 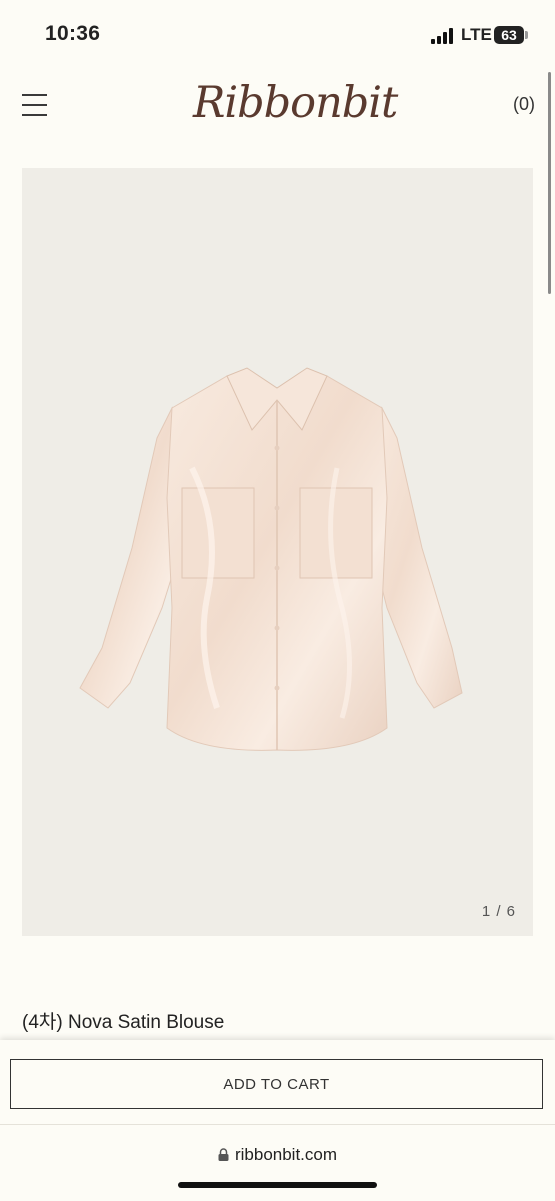 I want to click on network-type: LTE, so click(x=476, y=34).